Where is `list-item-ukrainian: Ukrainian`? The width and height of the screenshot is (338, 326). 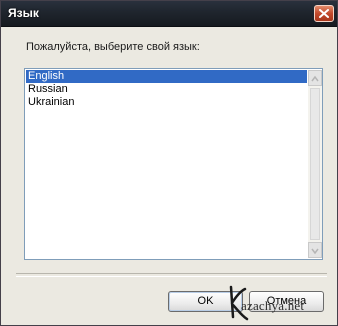 list-item-ukrainian: Ukrainian is located at coordinates (166, 102).